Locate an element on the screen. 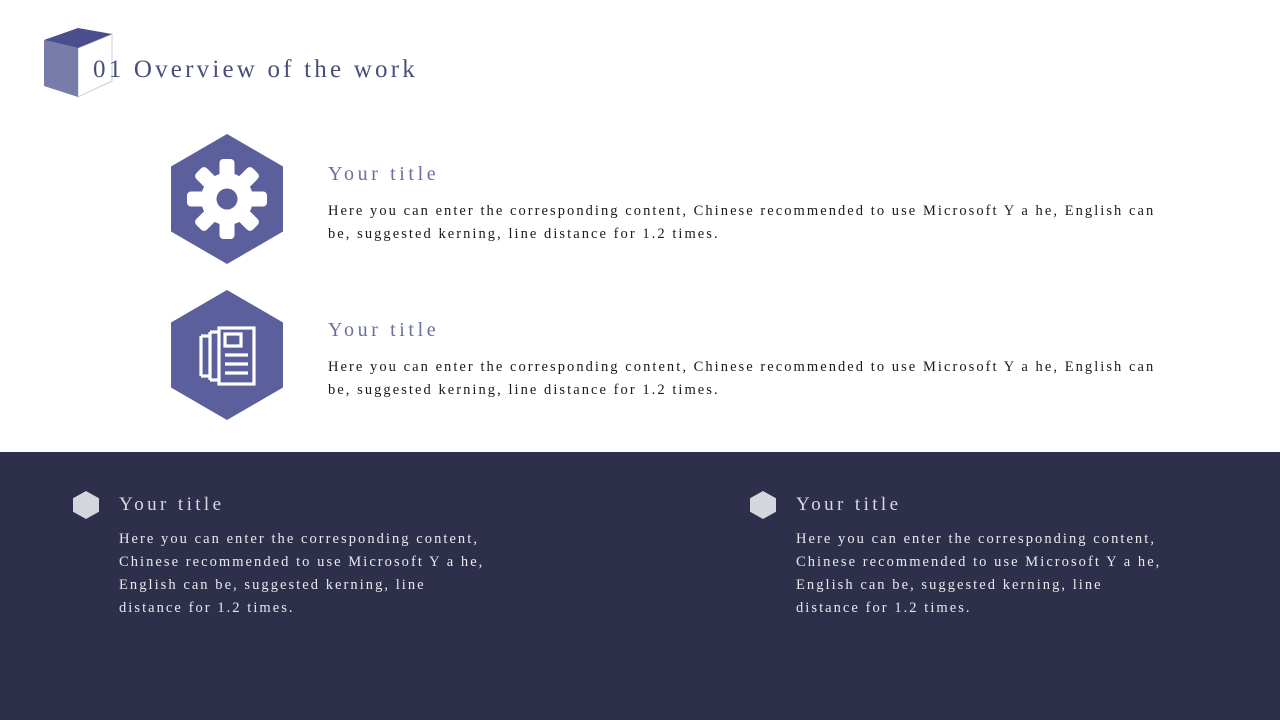 The height and width of the screenshot is (720, 1280). page-title: 01 Overview of the work is located at coordinates (255, 69).